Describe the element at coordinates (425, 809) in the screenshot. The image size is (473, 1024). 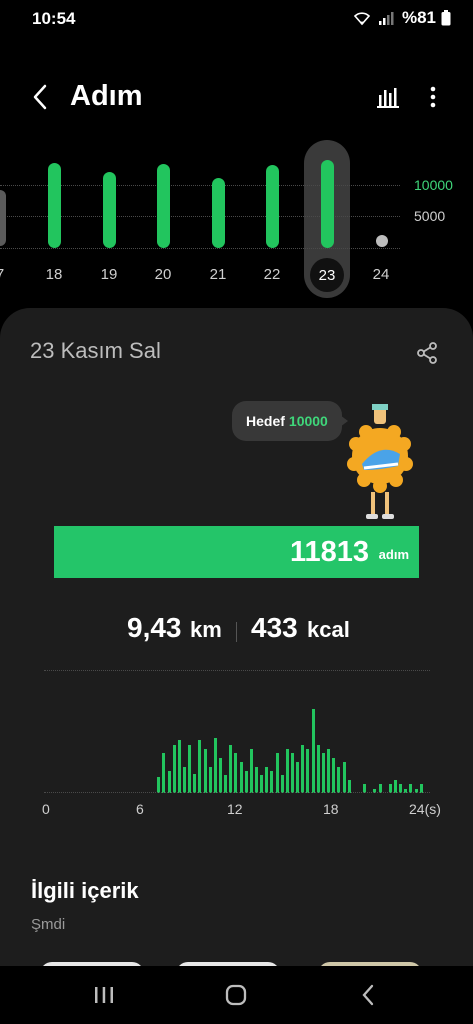
I see `hourly-x-label-24: 24(s)` at that location.